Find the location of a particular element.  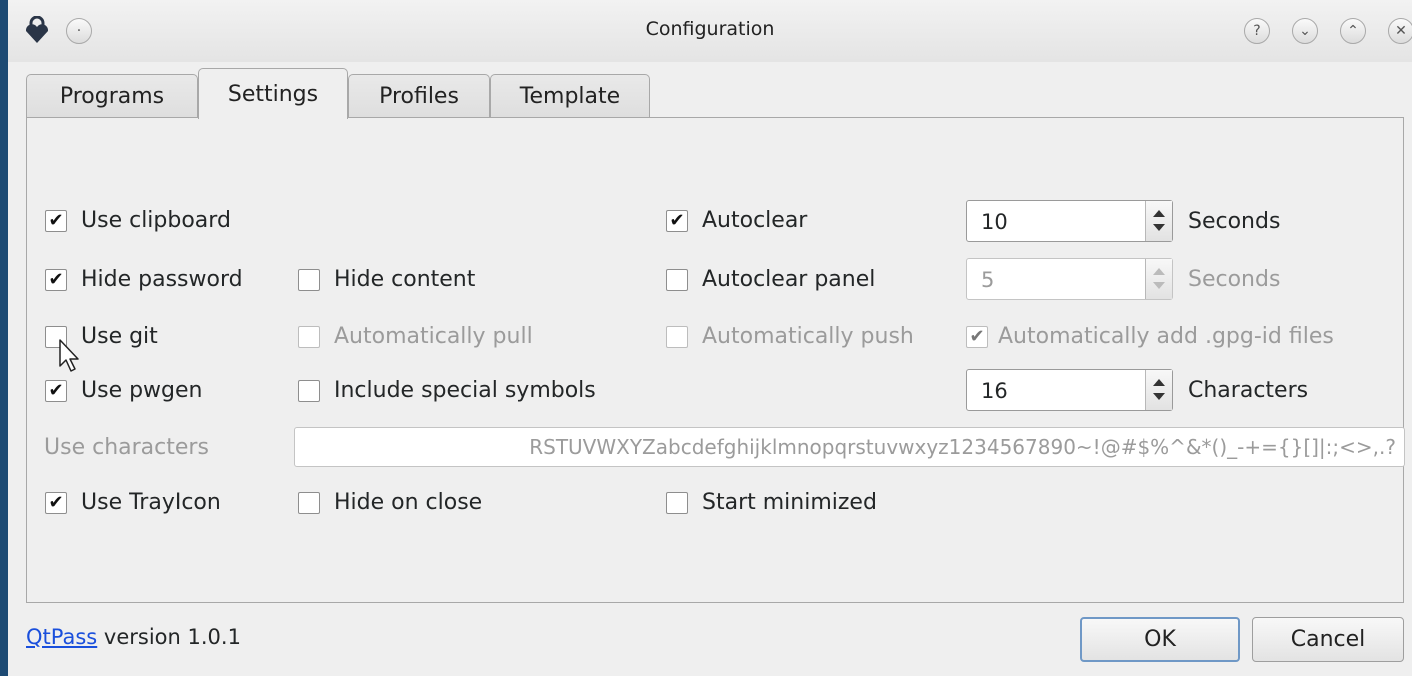

mouse-pointer-icon is located at coordinates (69, 355).